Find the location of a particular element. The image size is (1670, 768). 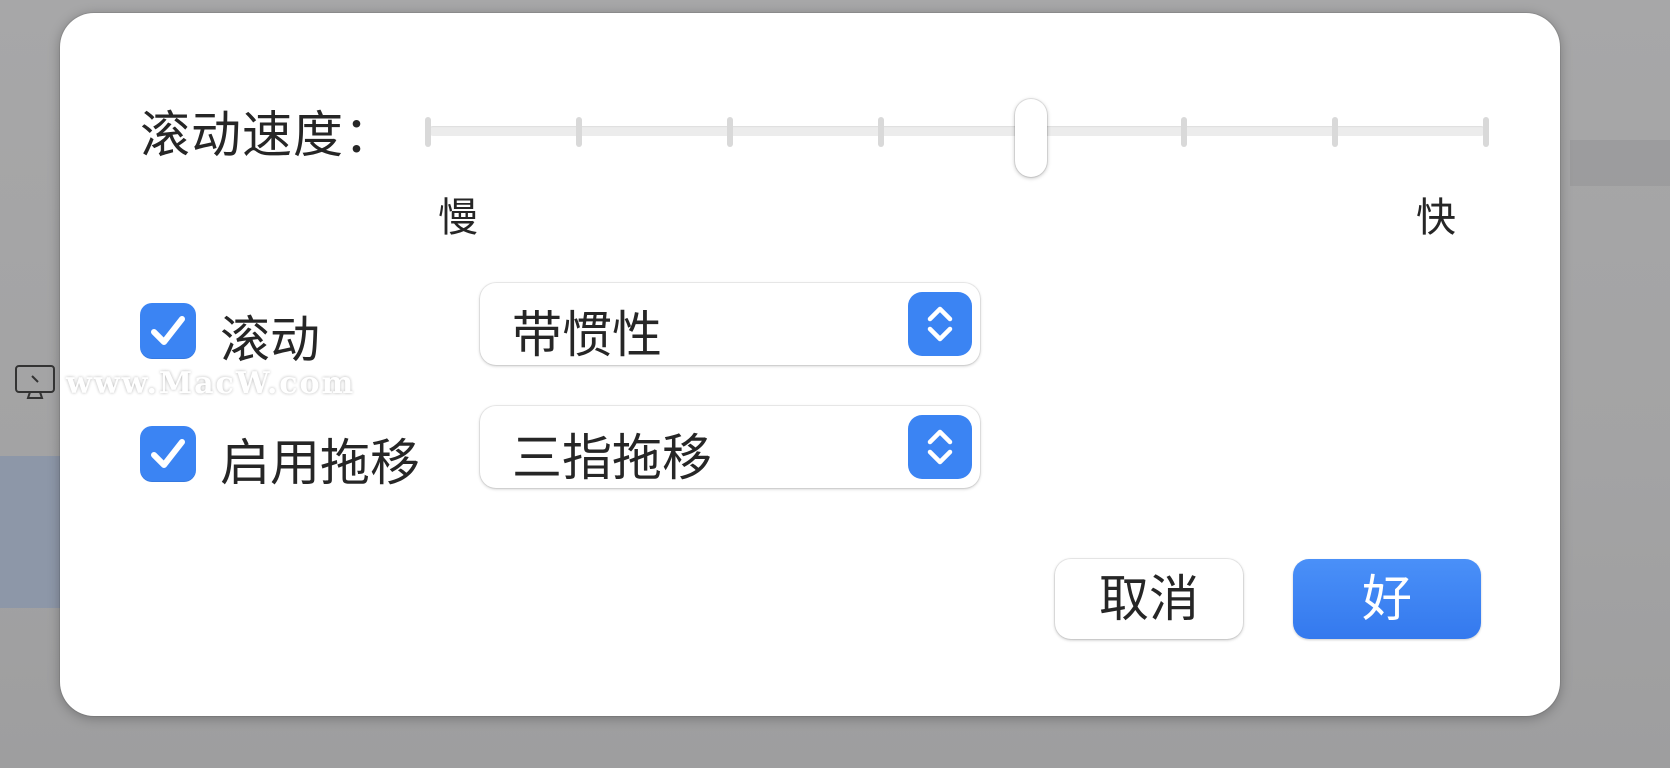

ok-button: 好 is located at coordinates (1387, 599).